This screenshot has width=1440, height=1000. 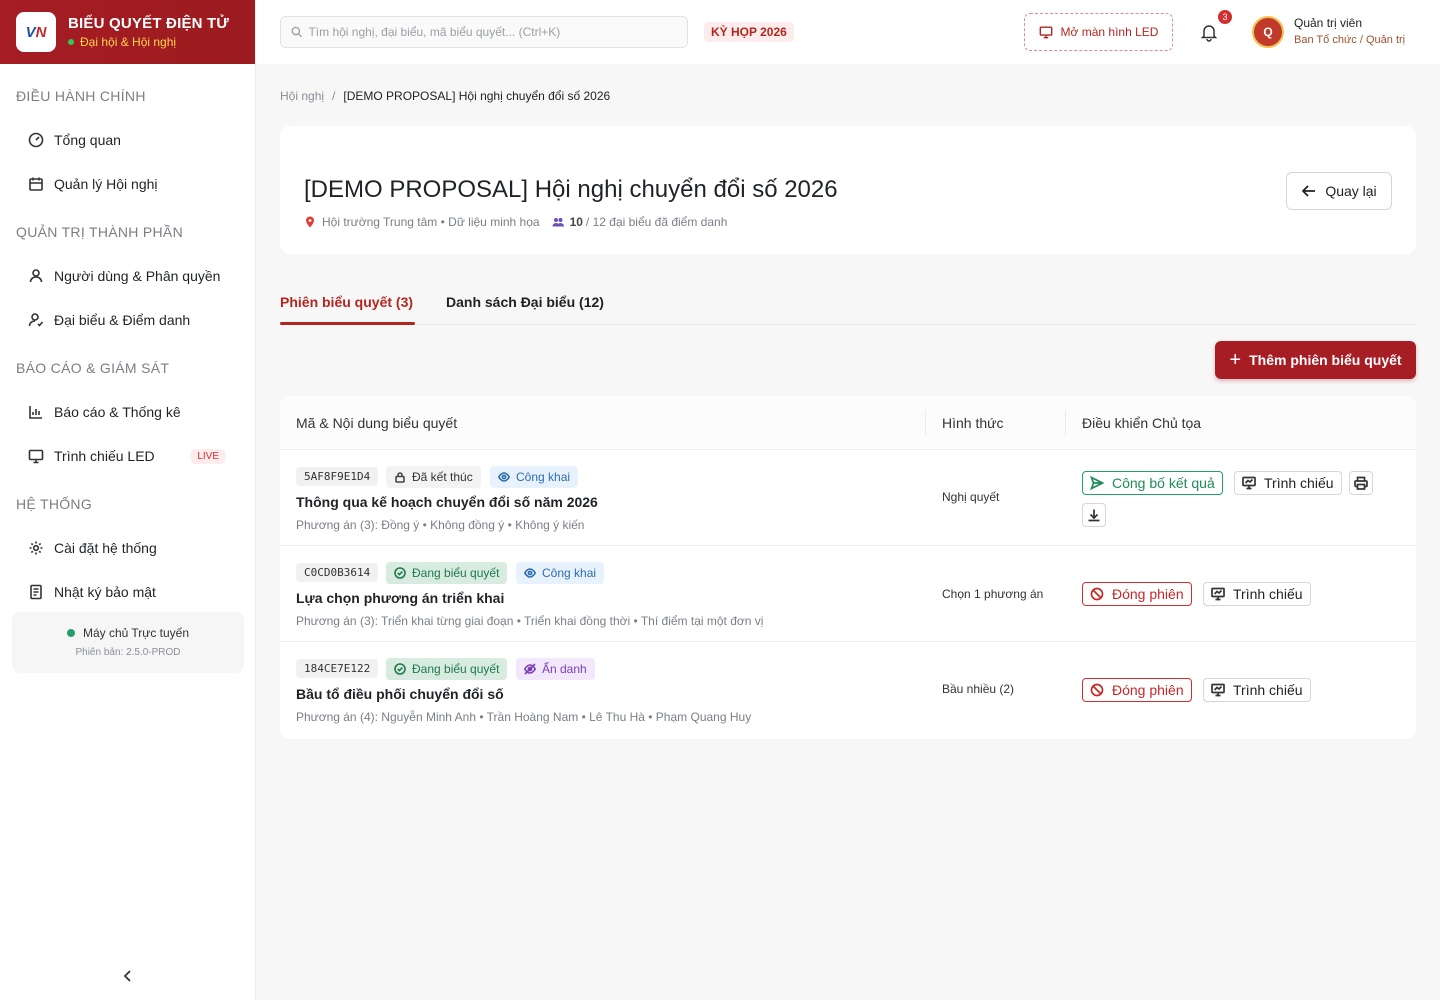 What do you see at coordinates (137, 276) in the screenshot?
I see `sidebar-item-label: Người dùng & Phân quyền` at bounding box center [137, 276].